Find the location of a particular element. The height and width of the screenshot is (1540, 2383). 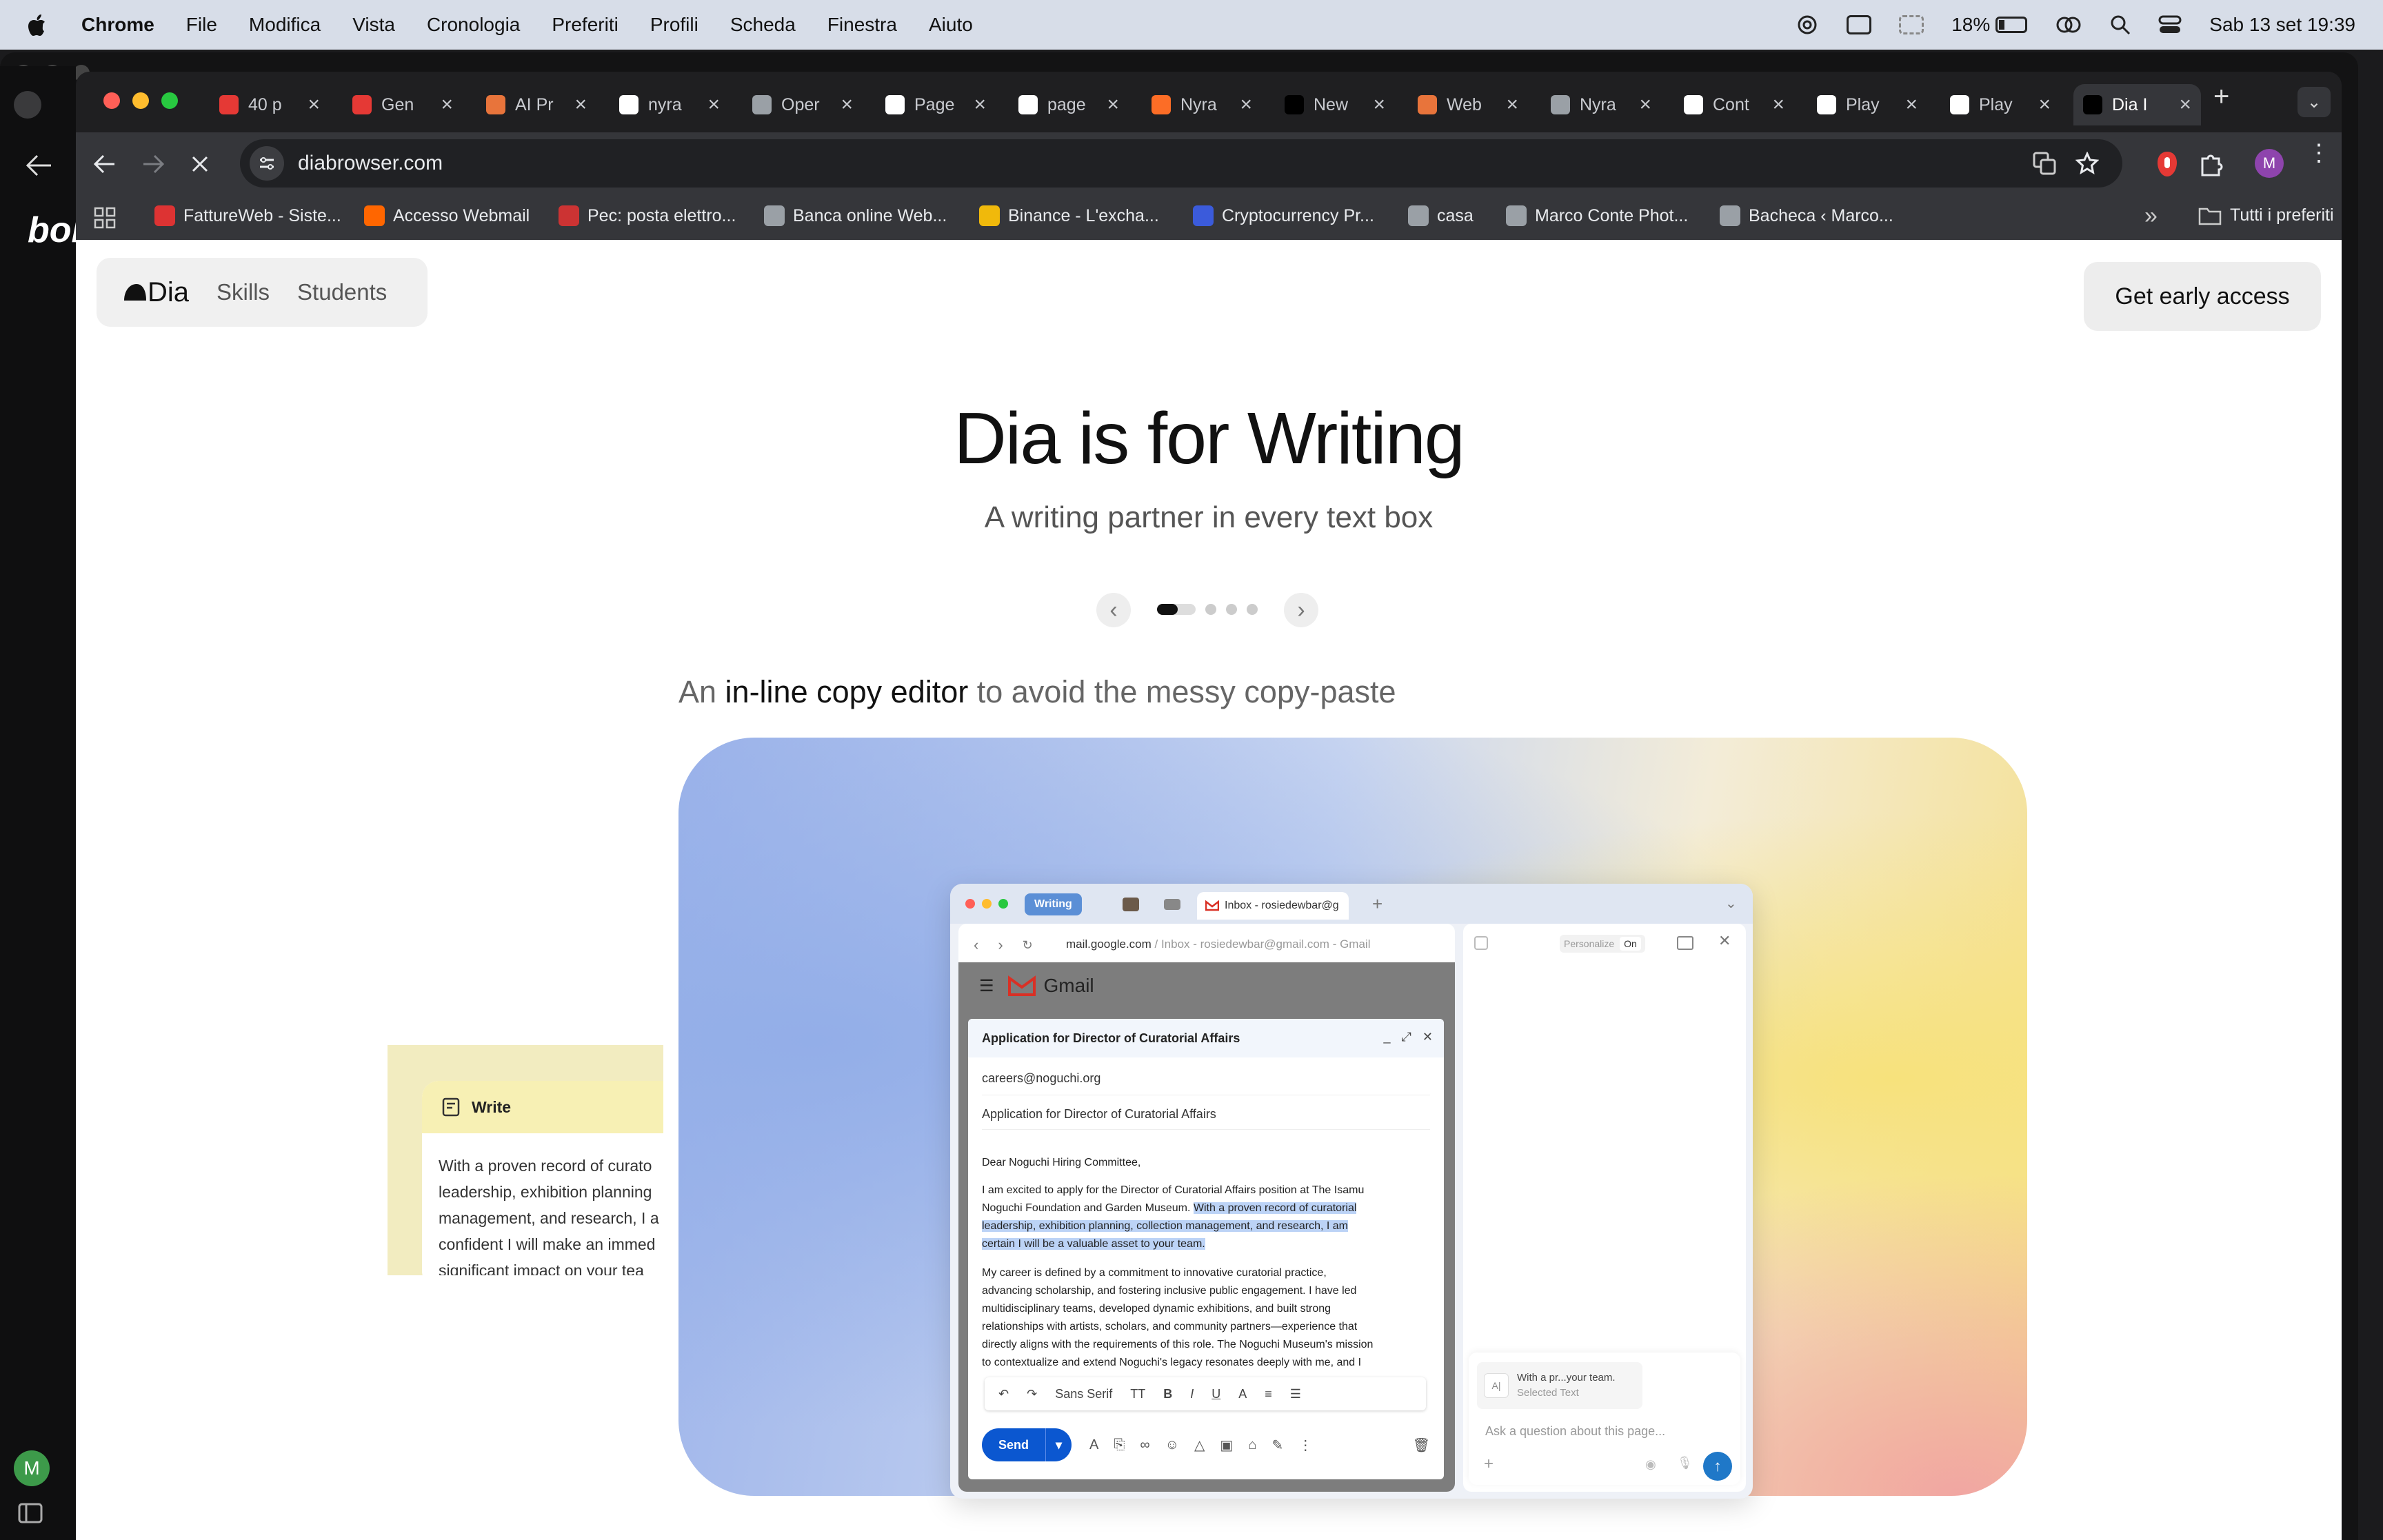

redo-icon: ↷ is located at coordinates (1032, 1394).